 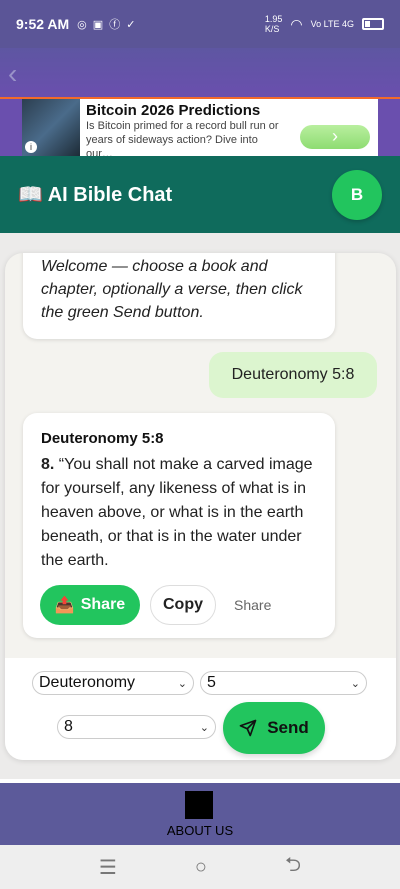 I want to click on network-speed: 1.95 K/S, so click(x=273, y=24).